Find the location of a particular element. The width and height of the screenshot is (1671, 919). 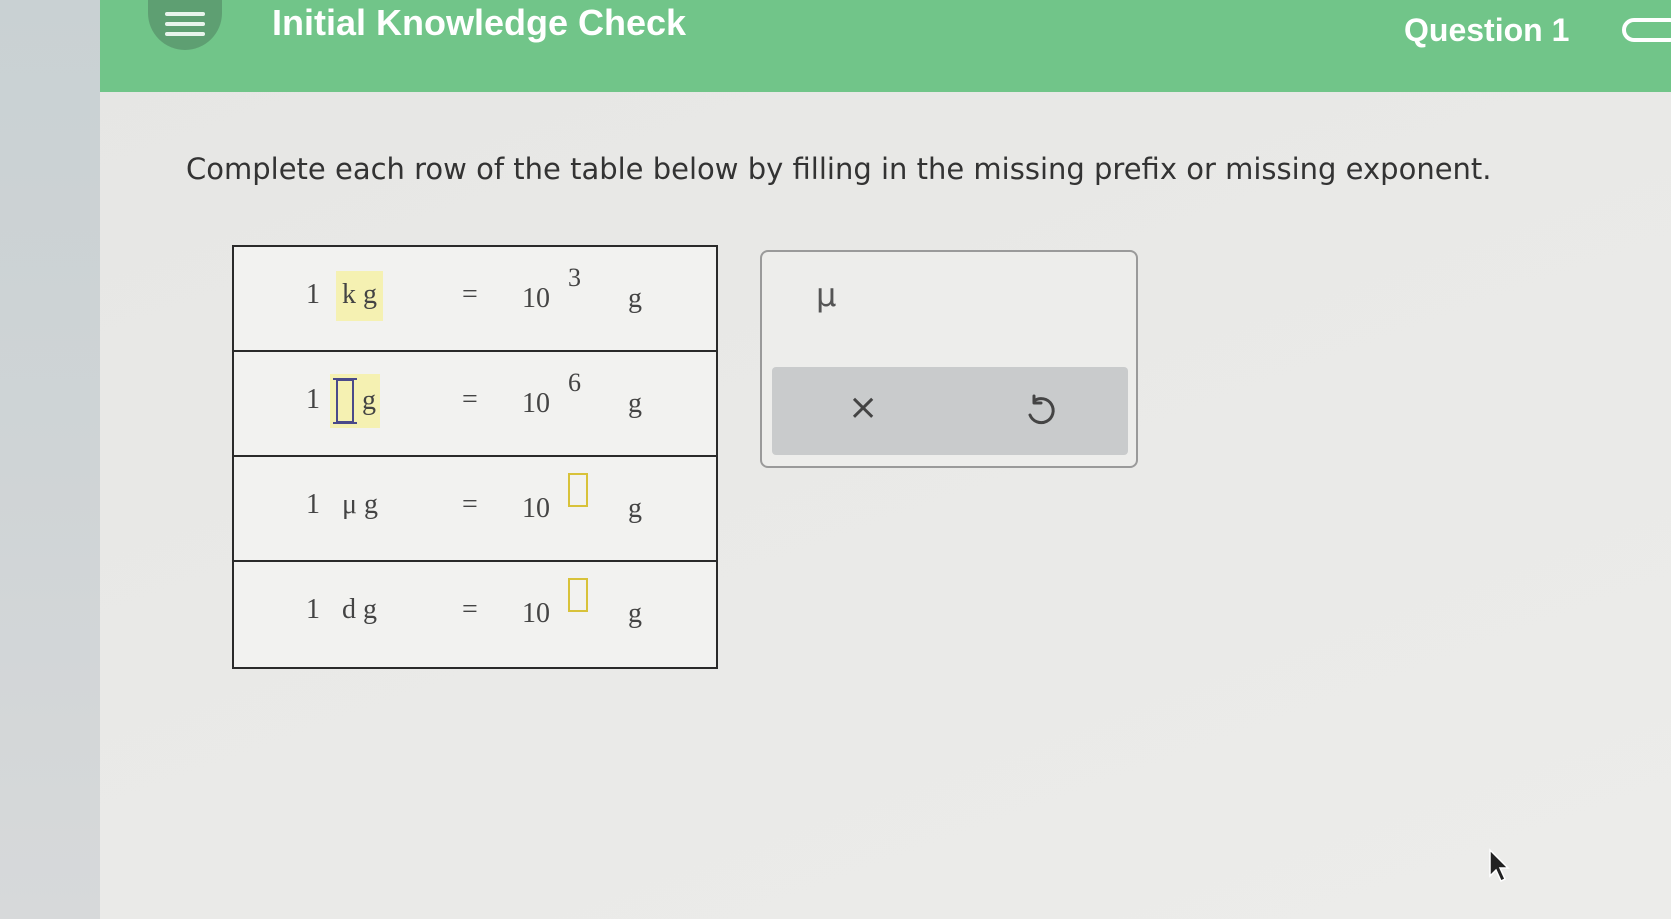

mu-key-button: μ is located at coordinates (826, 295).